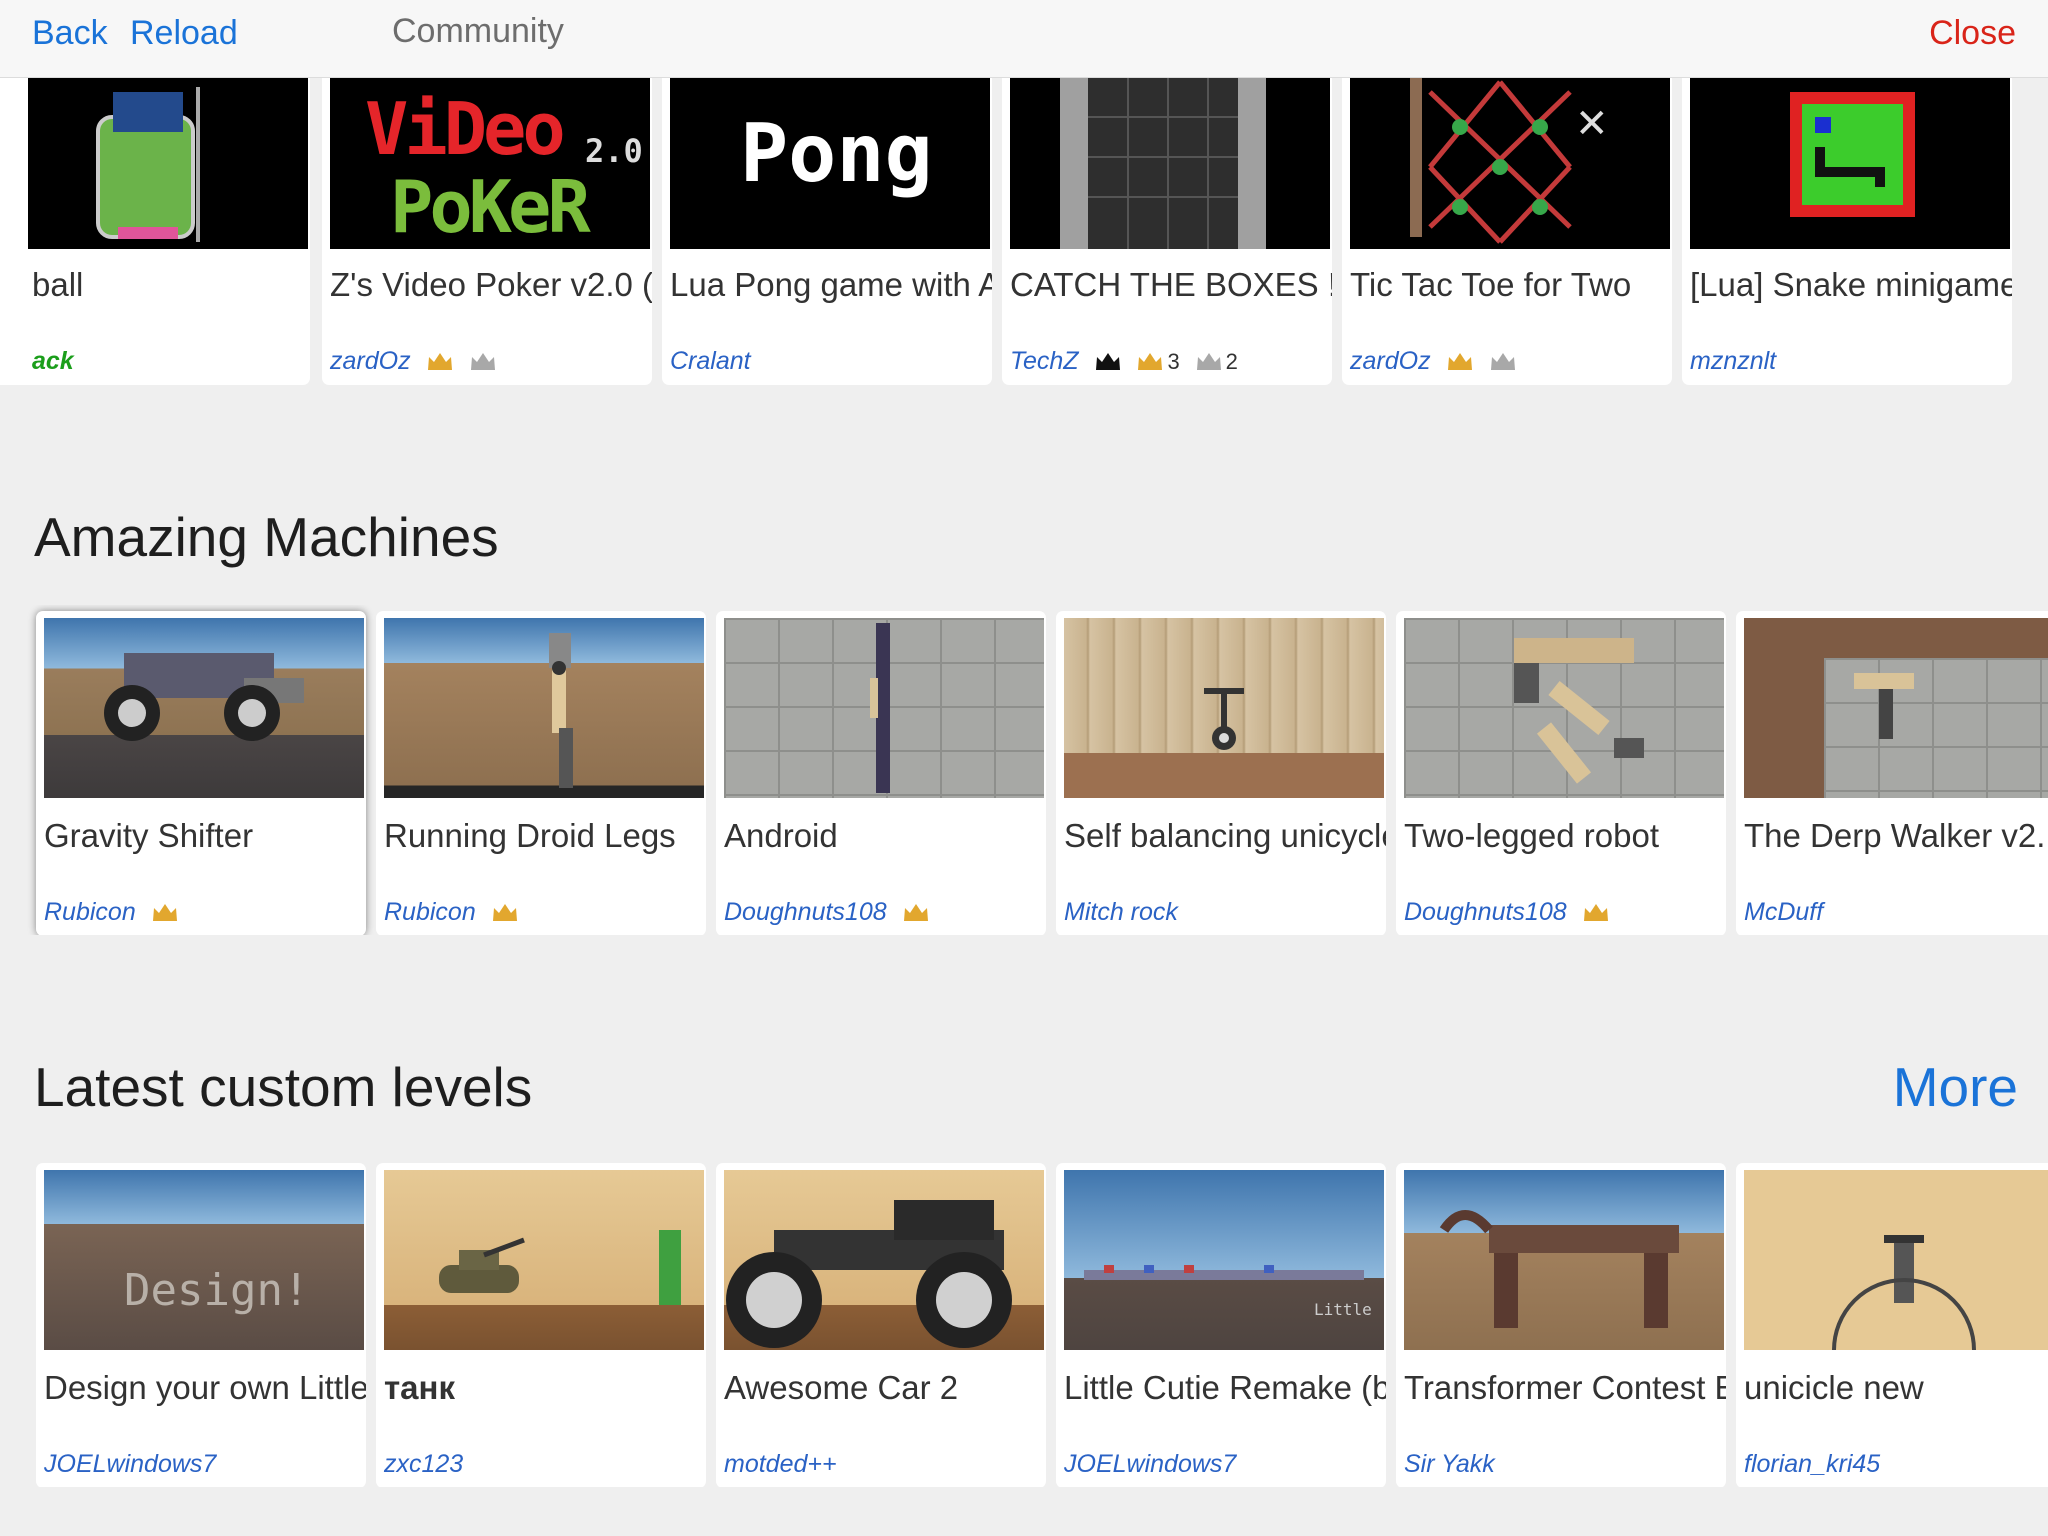  Describe the element at coordinates (1491, 284) in the screenshot. I see `level-title: Tic Tac Toe for Two` at that location.